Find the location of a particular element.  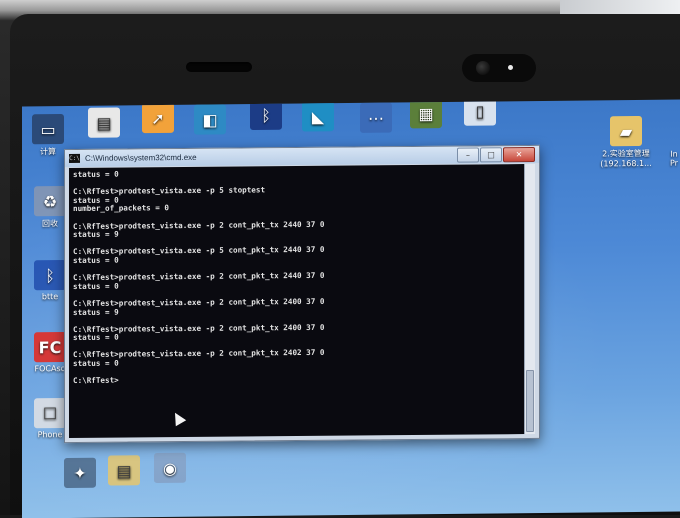

desktop-icon-serial: ⋯ is located at coordinates (376, 118).